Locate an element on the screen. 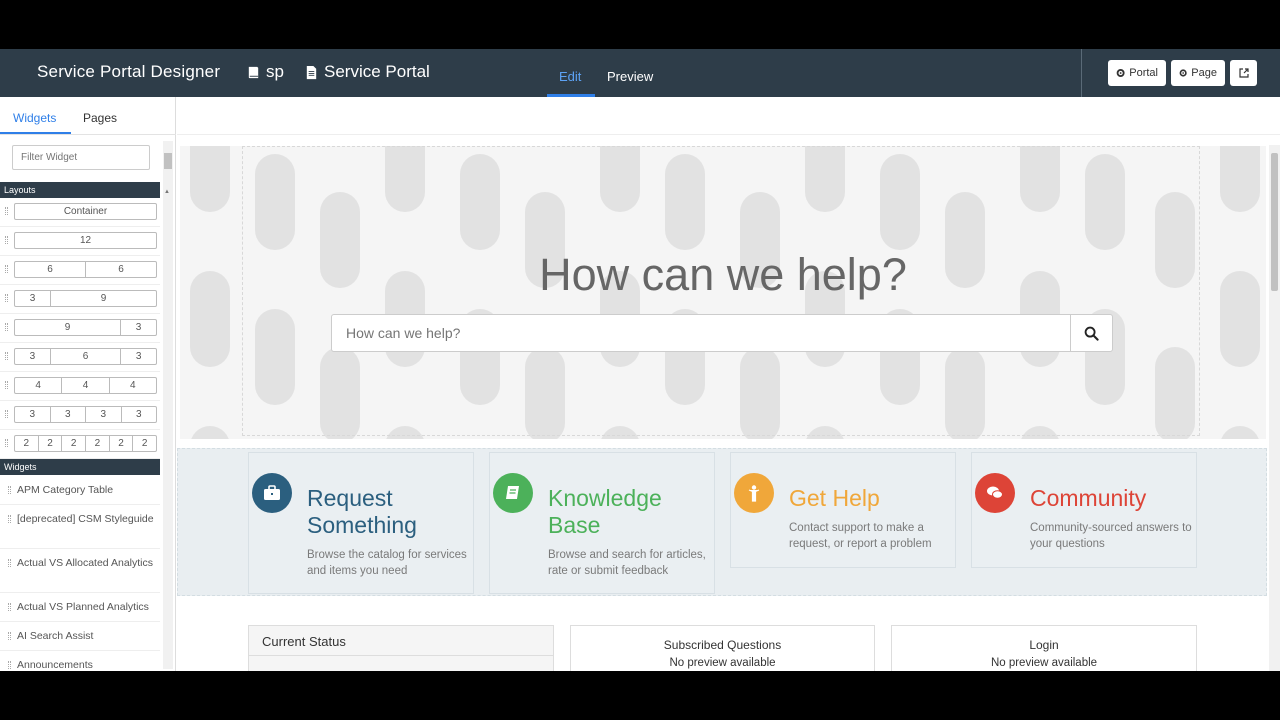 The width and height of the screenshot is (1280, 720). widget-label: Announcements is located at coordinates (55, 665).